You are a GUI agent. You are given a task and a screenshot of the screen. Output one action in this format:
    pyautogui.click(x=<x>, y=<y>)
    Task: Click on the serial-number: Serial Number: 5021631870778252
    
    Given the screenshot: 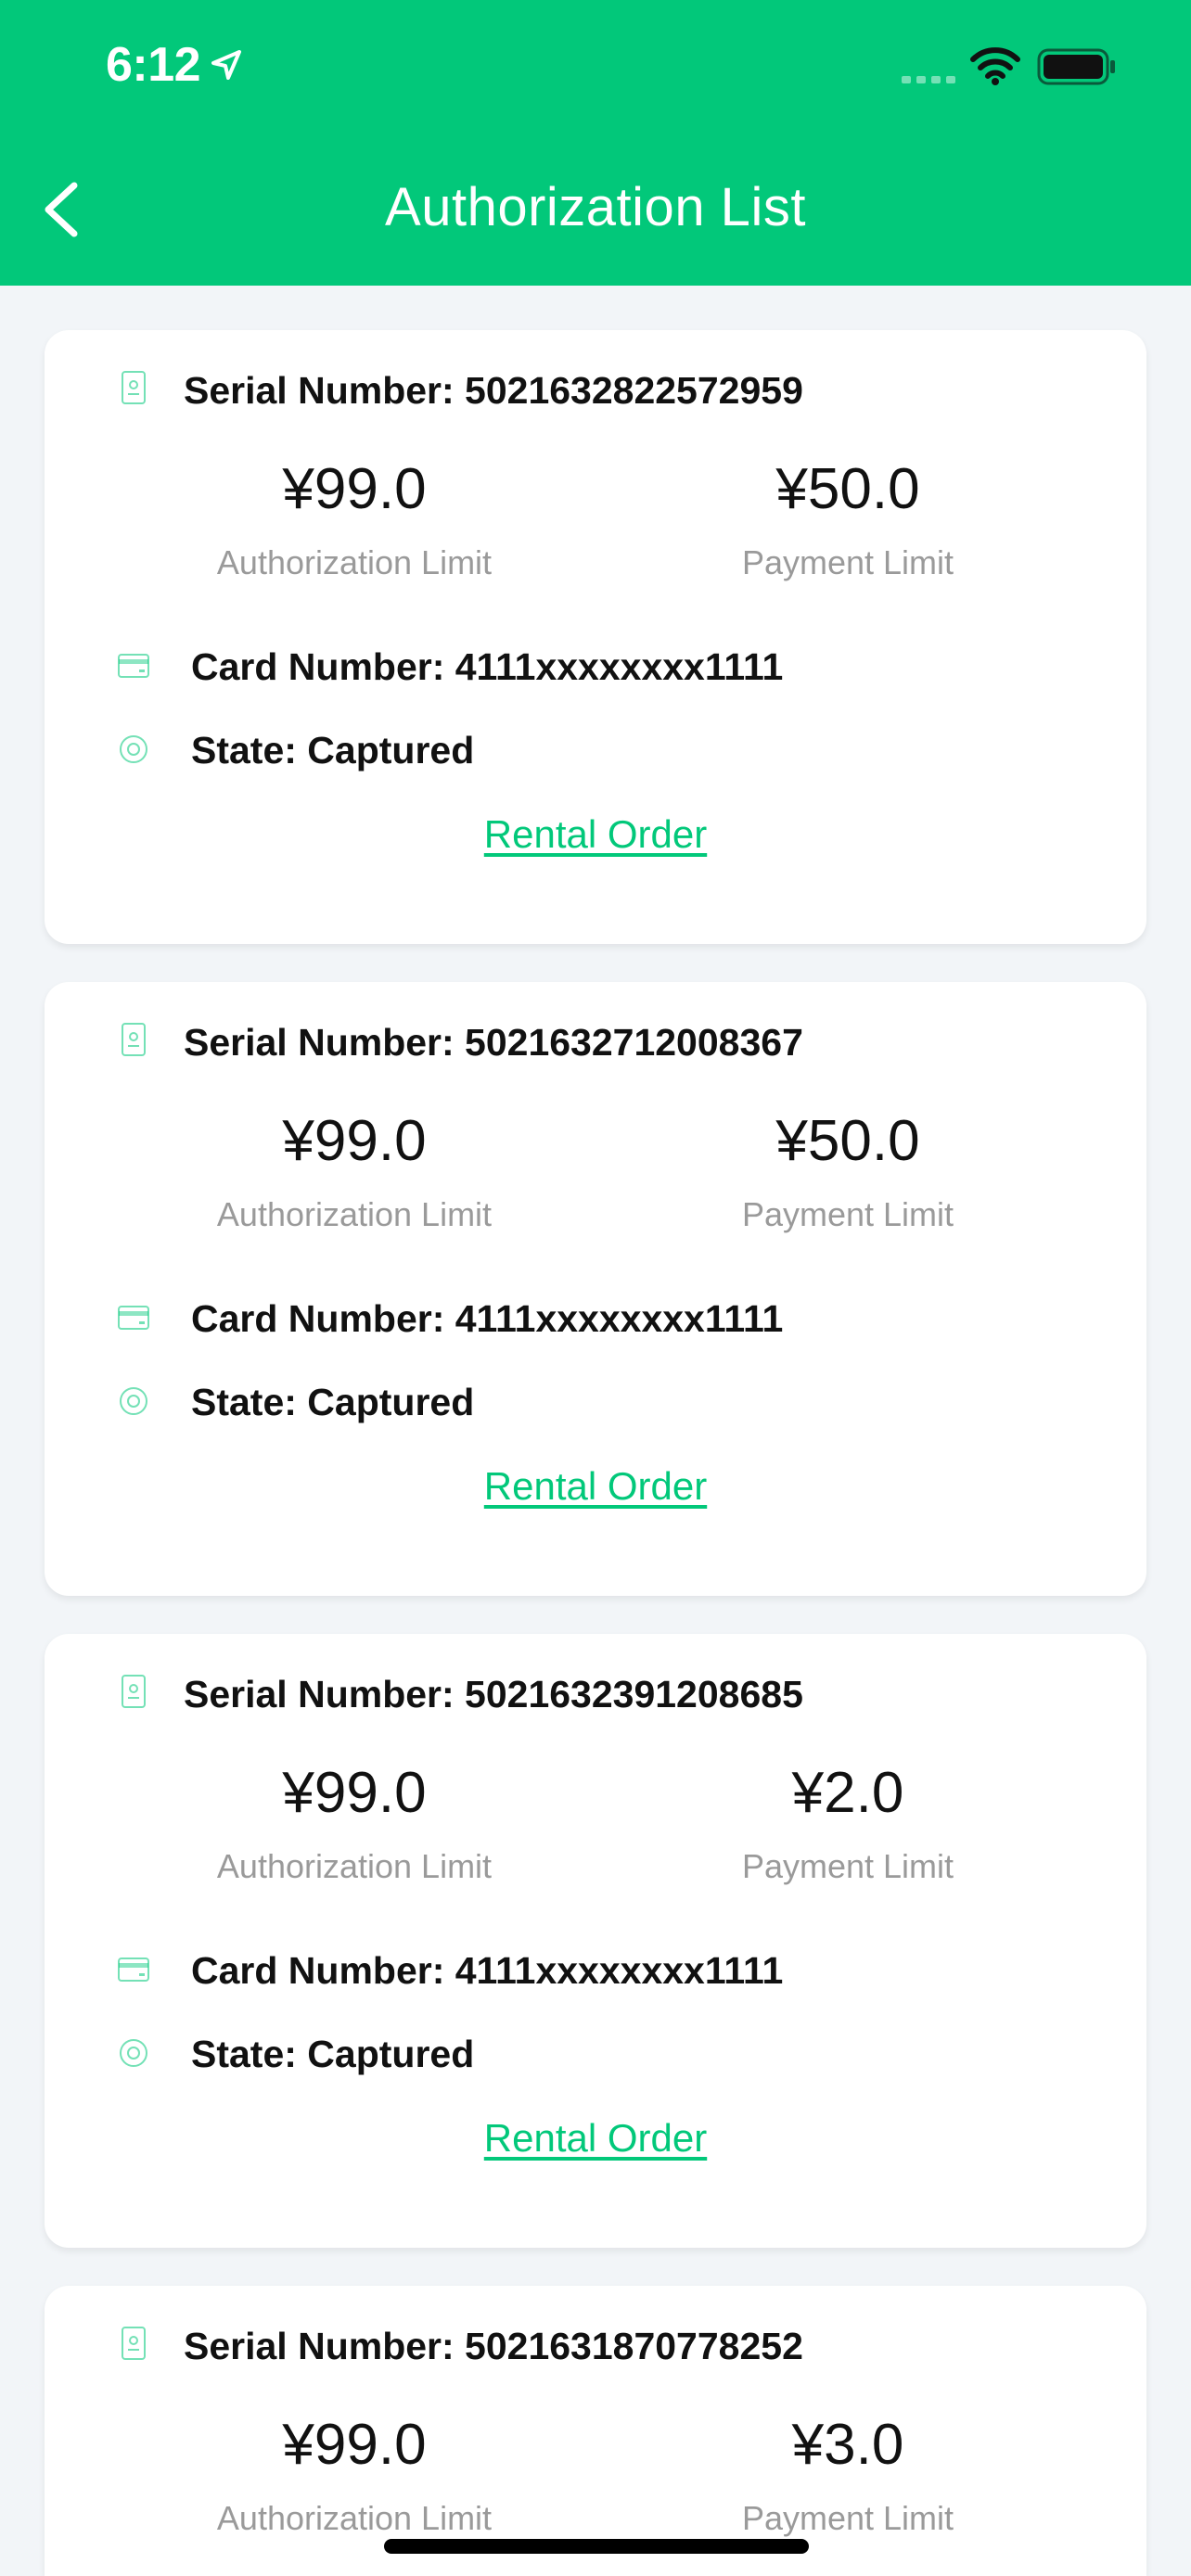 What is the action you would take?
    pyautogui.click(x=493, y=2346)
    